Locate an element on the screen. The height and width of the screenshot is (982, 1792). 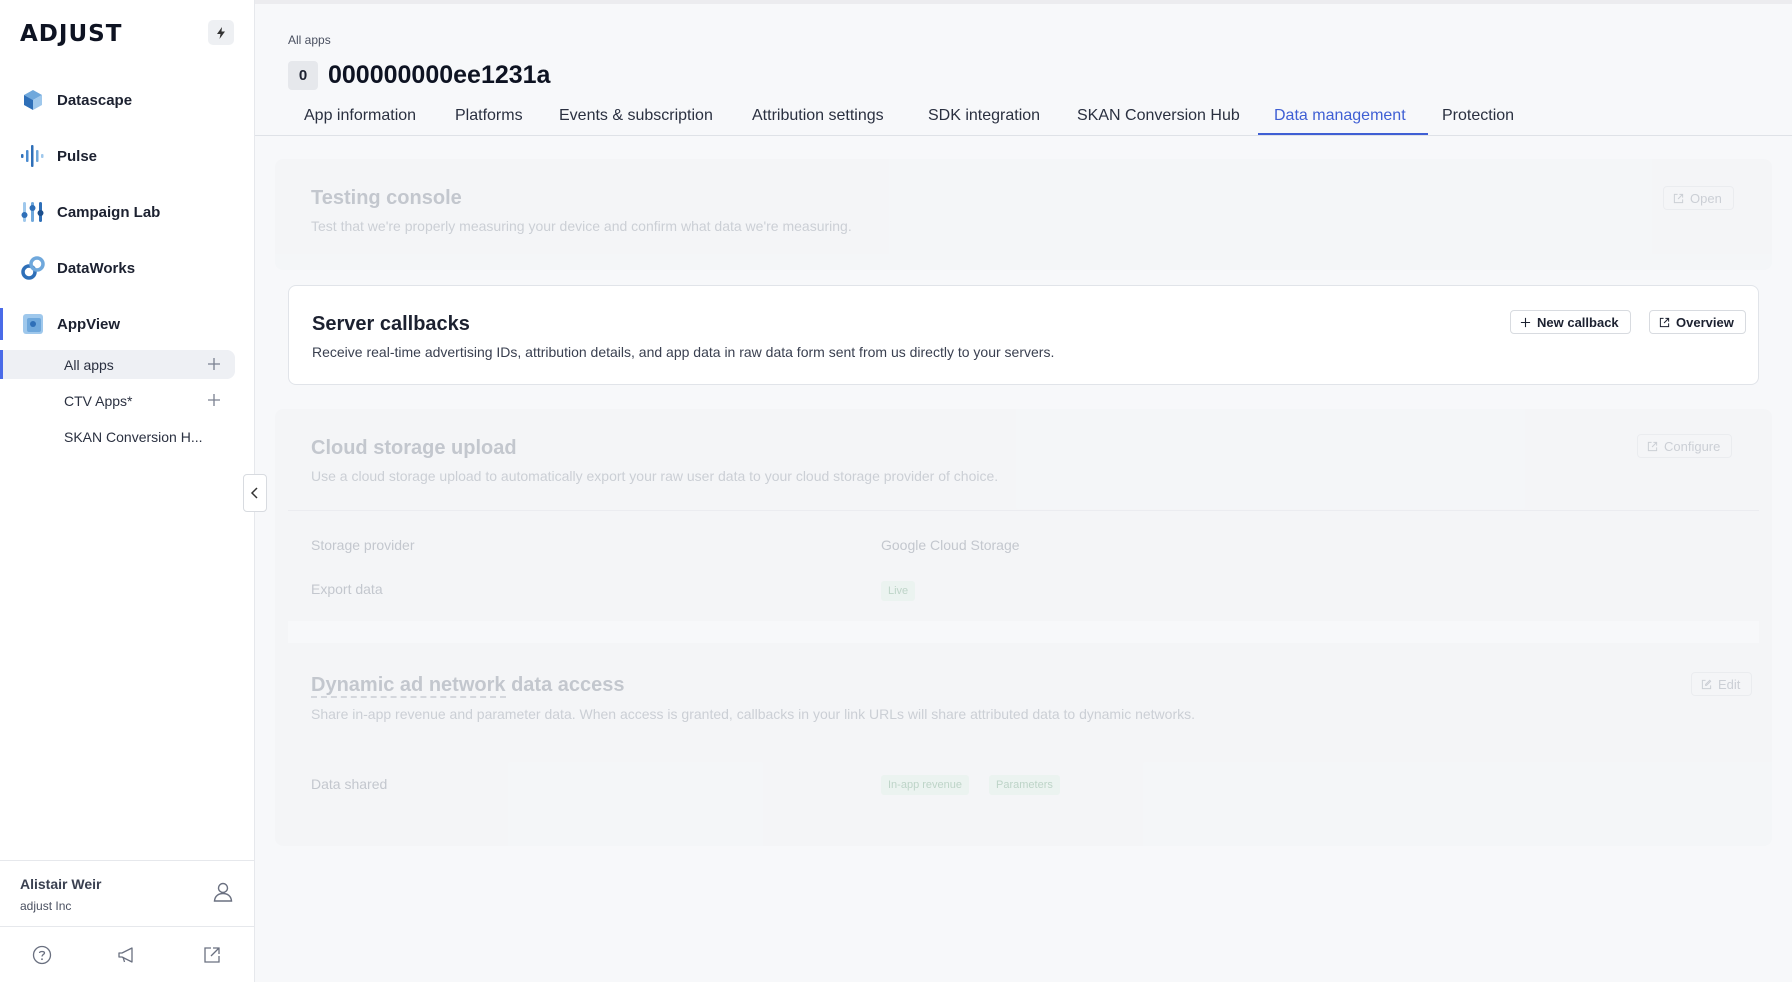
overview-button: Overview is located at coordinates (1697, 322).